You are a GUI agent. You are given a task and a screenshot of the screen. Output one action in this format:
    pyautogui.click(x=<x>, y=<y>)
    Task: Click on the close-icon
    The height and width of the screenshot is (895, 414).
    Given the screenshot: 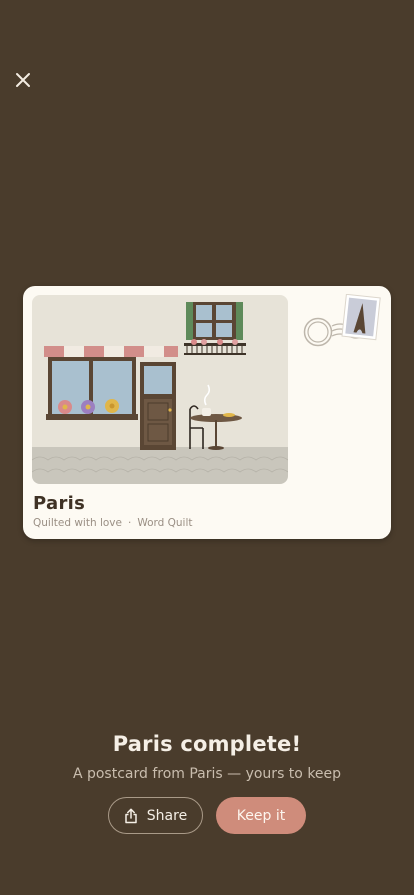 What is the action you would take?
    pyautogui.click(x=23, y=80)
    